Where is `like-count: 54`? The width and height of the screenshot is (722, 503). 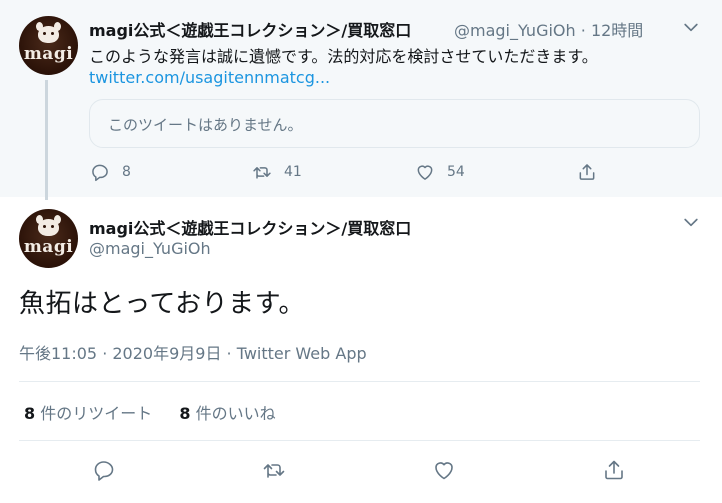
like-count: 54 is located at coordinates (456, 172).